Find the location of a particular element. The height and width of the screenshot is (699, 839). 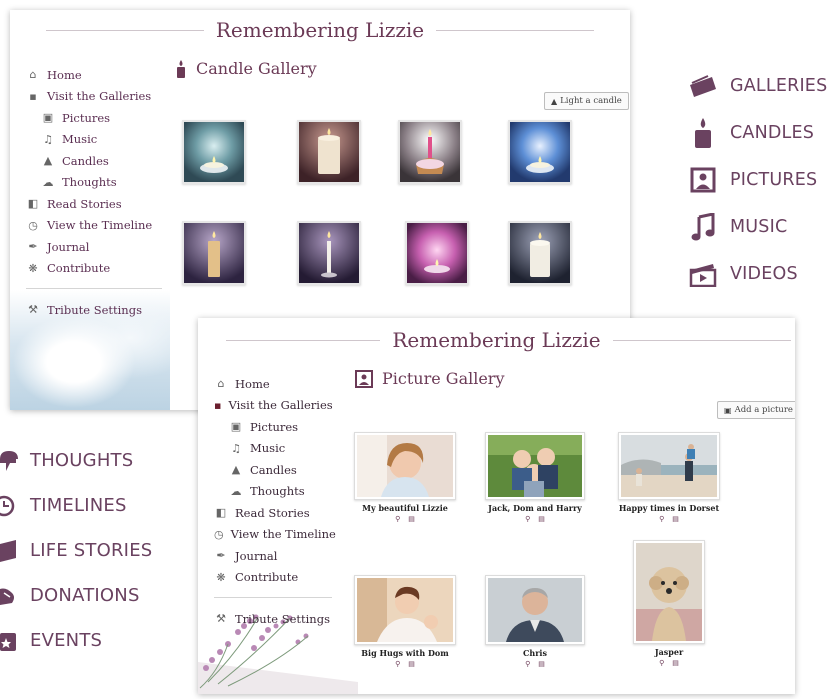

candle-icon is located at coordinates (181, 68).